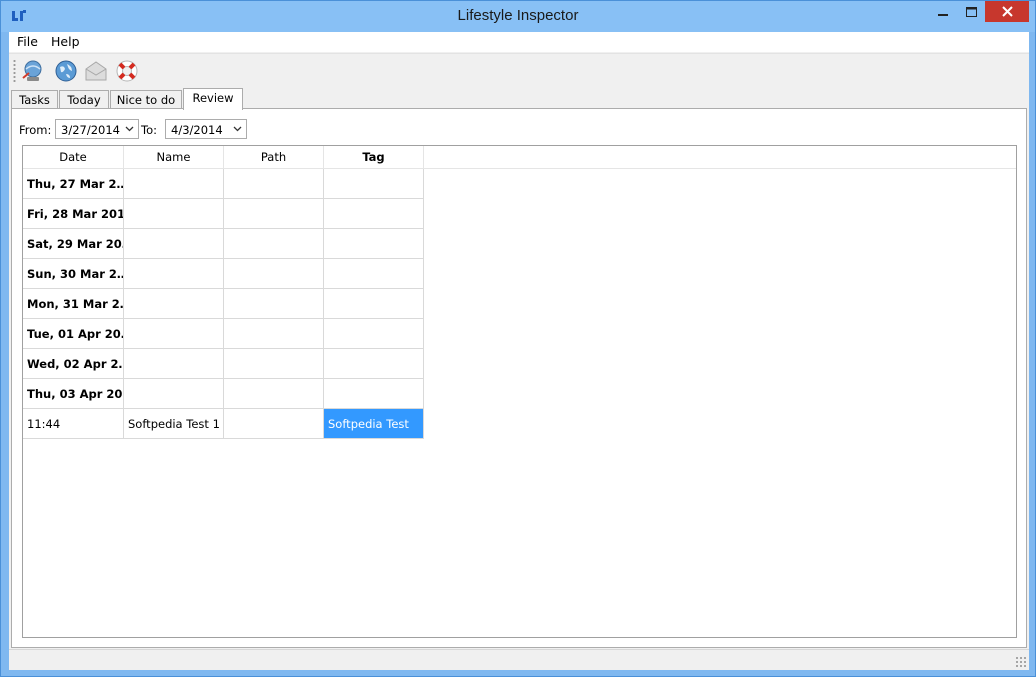 The height and width of the screenshot is (677, 1036). I want to click on from-date-picker: 3/27/2014, so click(97, 129).